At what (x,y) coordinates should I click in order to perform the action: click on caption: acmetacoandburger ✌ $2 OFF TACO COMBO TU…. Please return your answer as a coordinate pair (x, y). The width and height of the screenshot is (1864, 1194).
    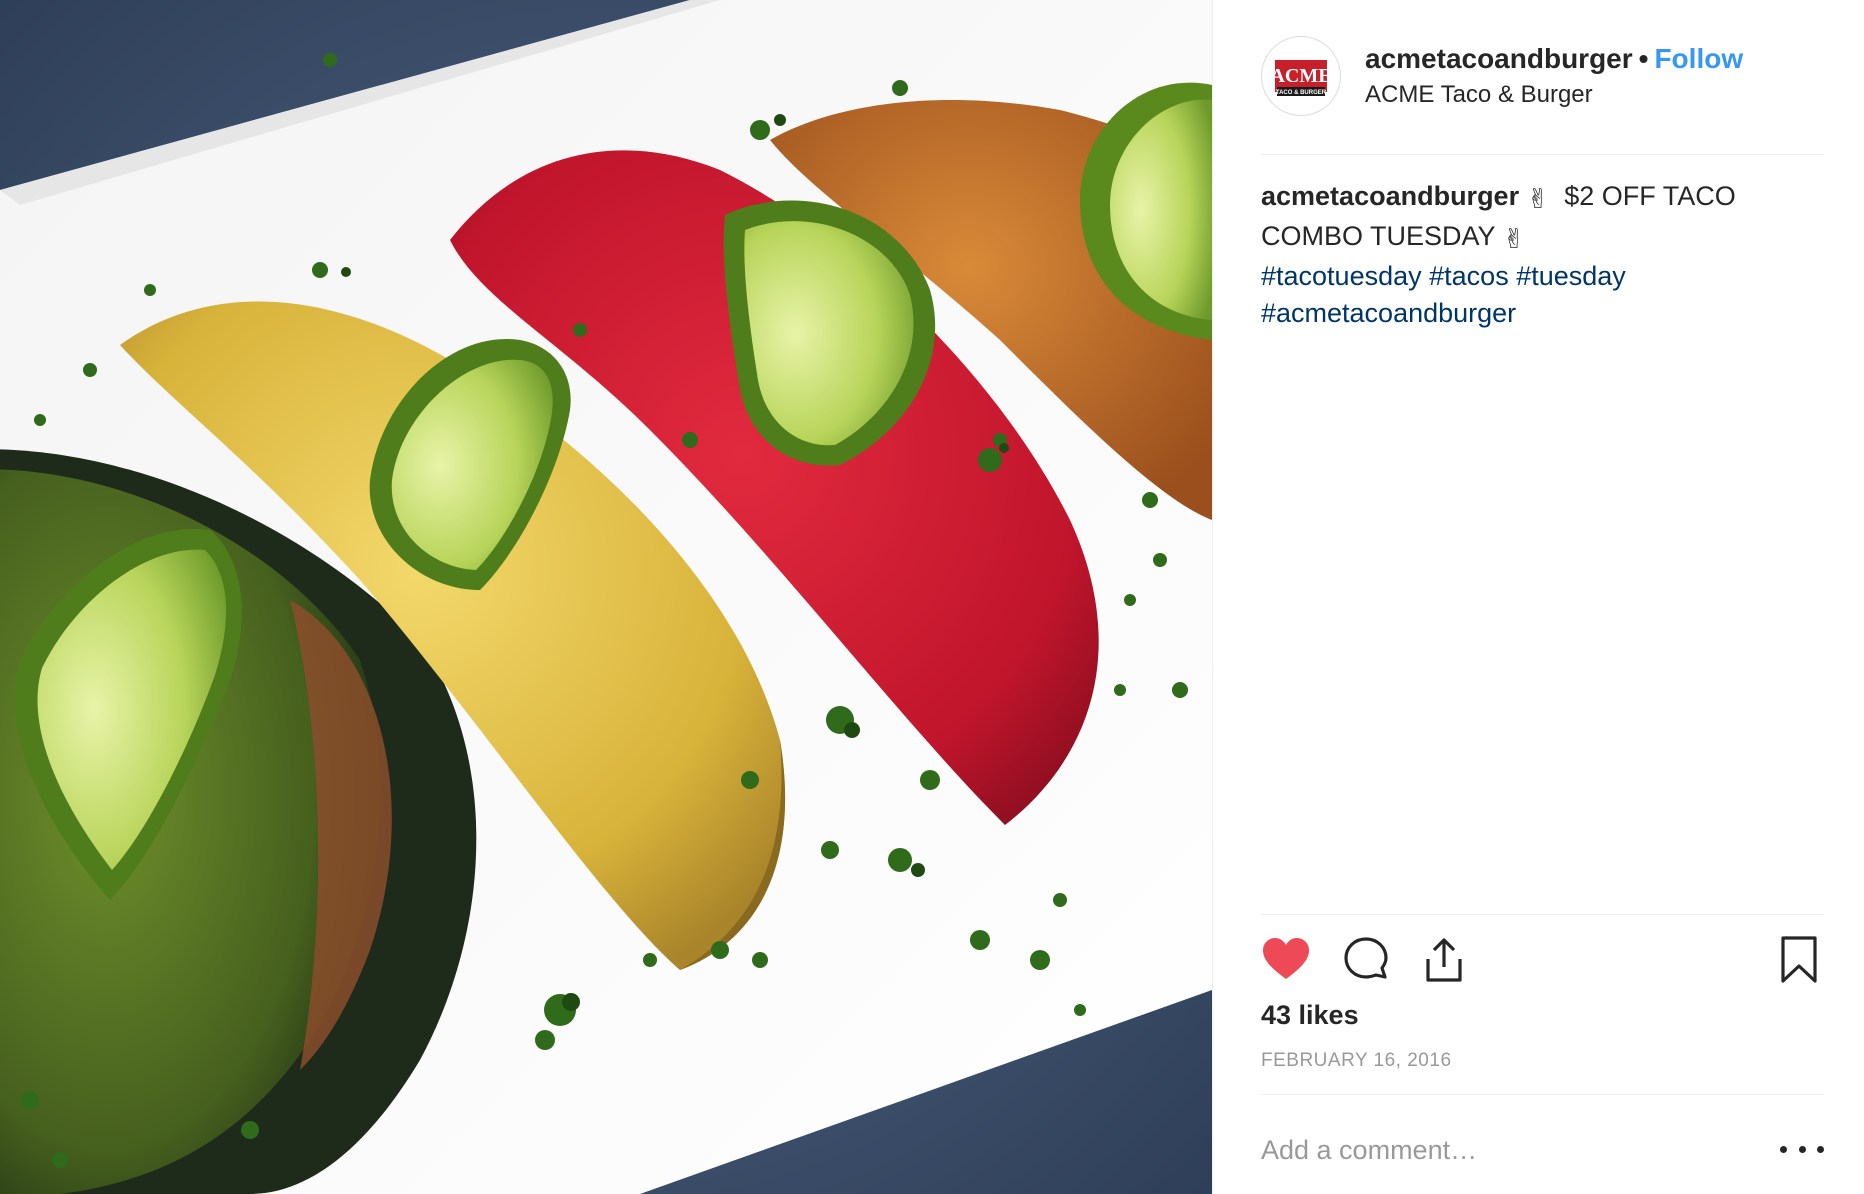
    Looking at the image, I should click on (1537, 255).